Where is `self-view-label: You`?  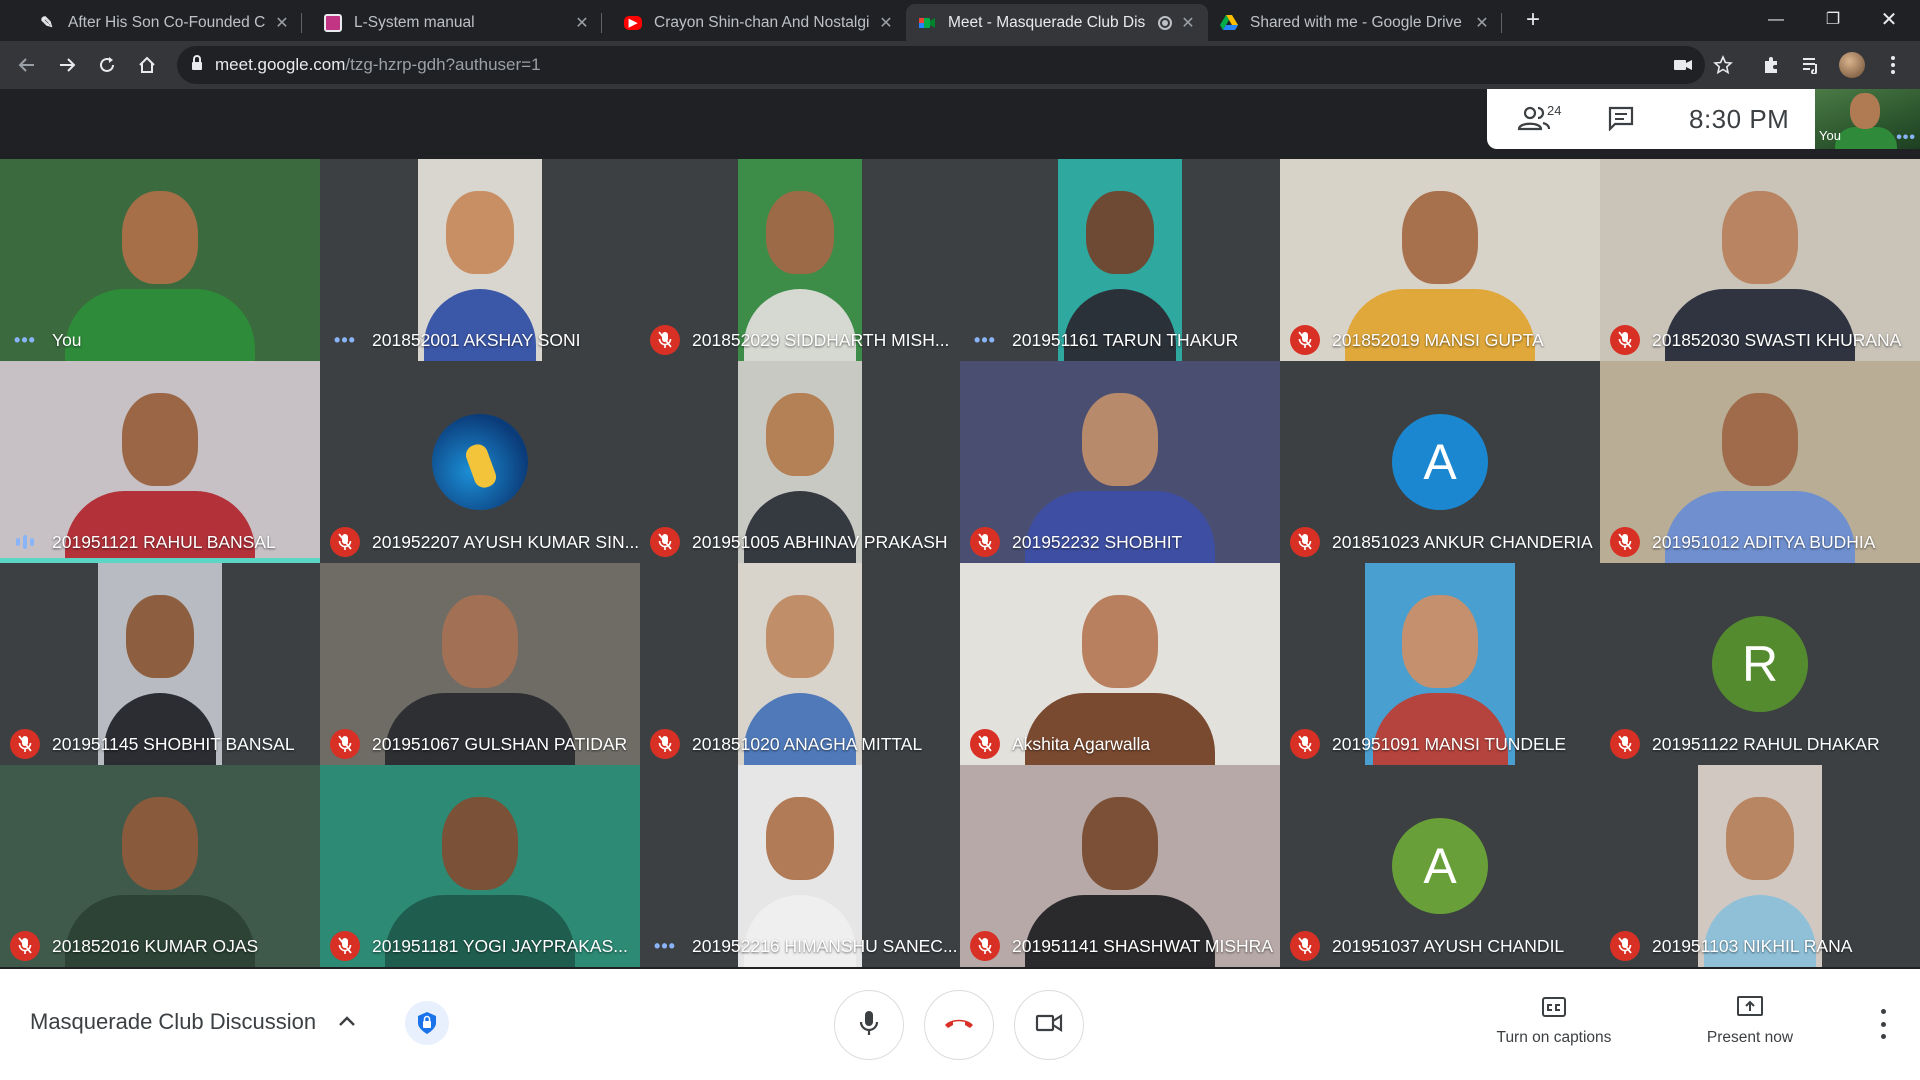
self-view-label: You is located at coordinates (1830, 135).